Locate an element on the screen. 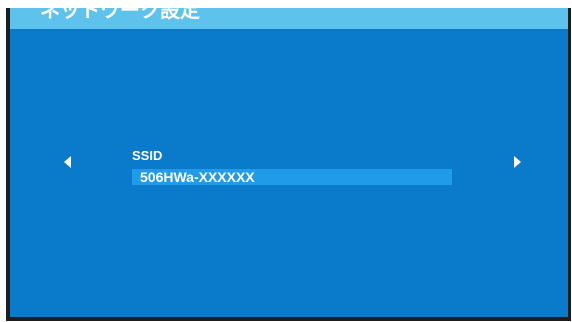 The height and width of the screenshot is (322, 572). ssid-label: SSID is located at coordinates (147, 155).